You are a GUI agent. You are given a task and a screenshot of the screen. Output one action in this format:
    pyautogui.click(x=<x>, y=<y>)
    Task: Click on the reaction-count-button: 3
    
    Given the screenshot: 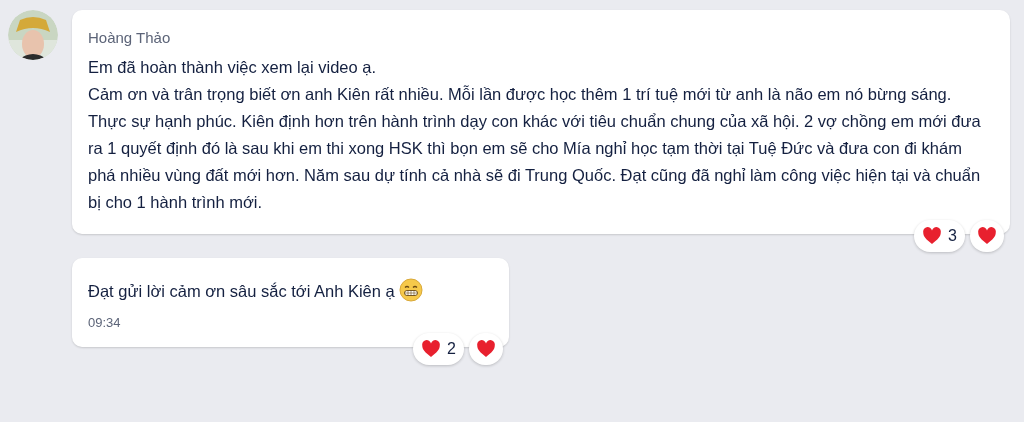 What is the action you would take?
    pyautogui.click(x=939, y=236)
    